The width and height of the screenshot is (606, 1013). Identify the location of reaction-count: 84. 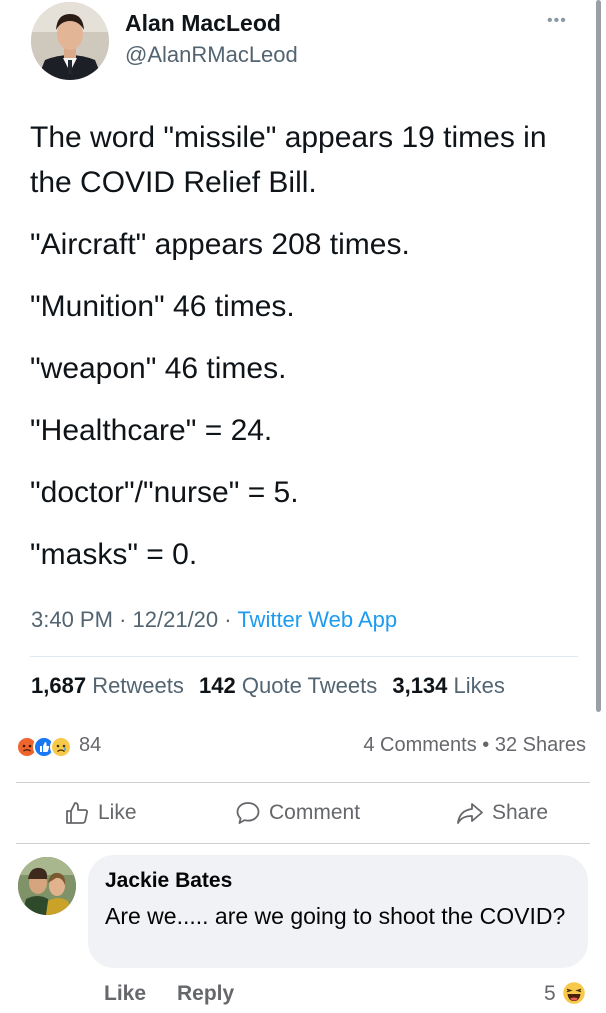
(90, 745).